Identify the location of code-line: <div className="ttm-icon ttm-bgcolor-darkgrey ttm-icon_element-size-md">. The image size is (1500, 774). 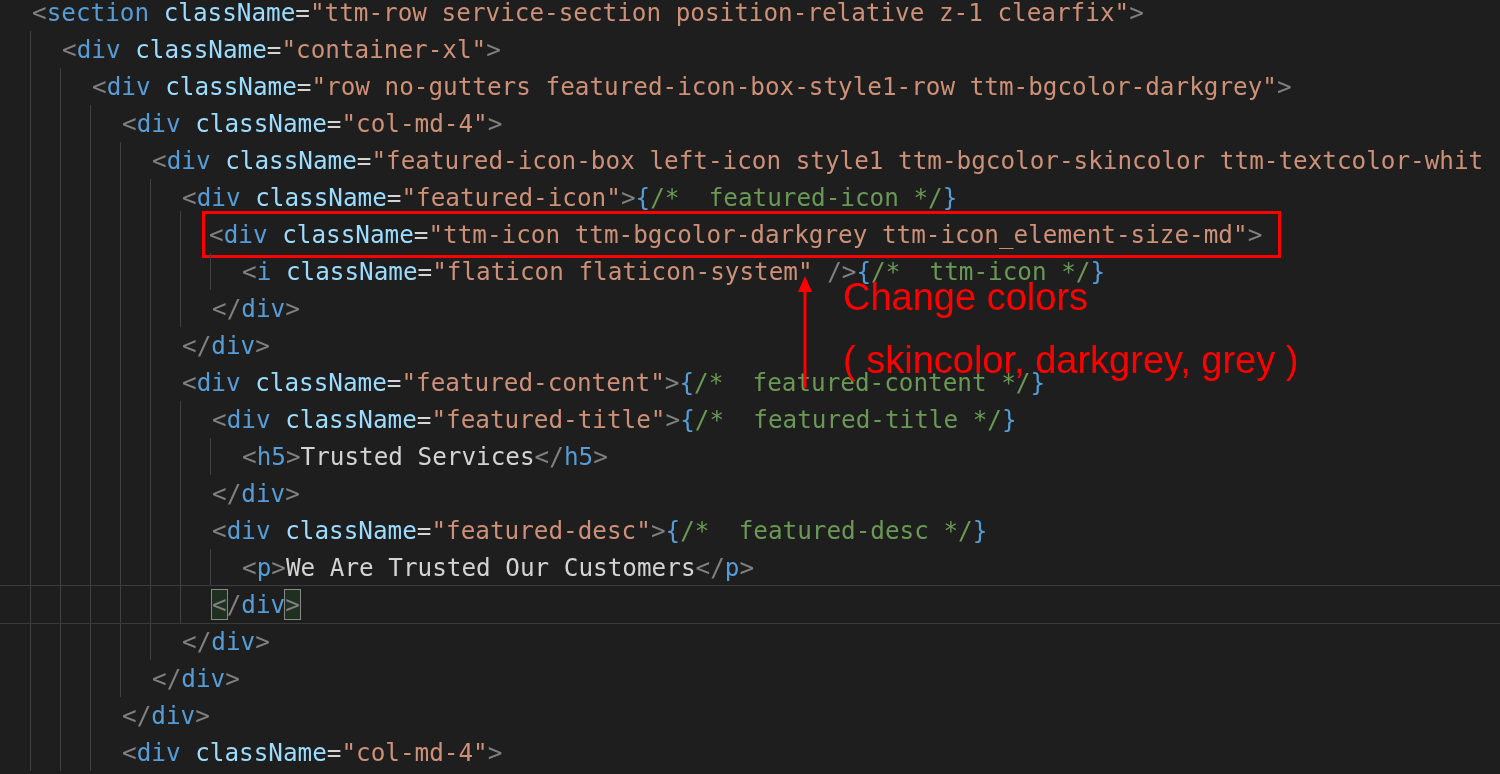
(736, 235).